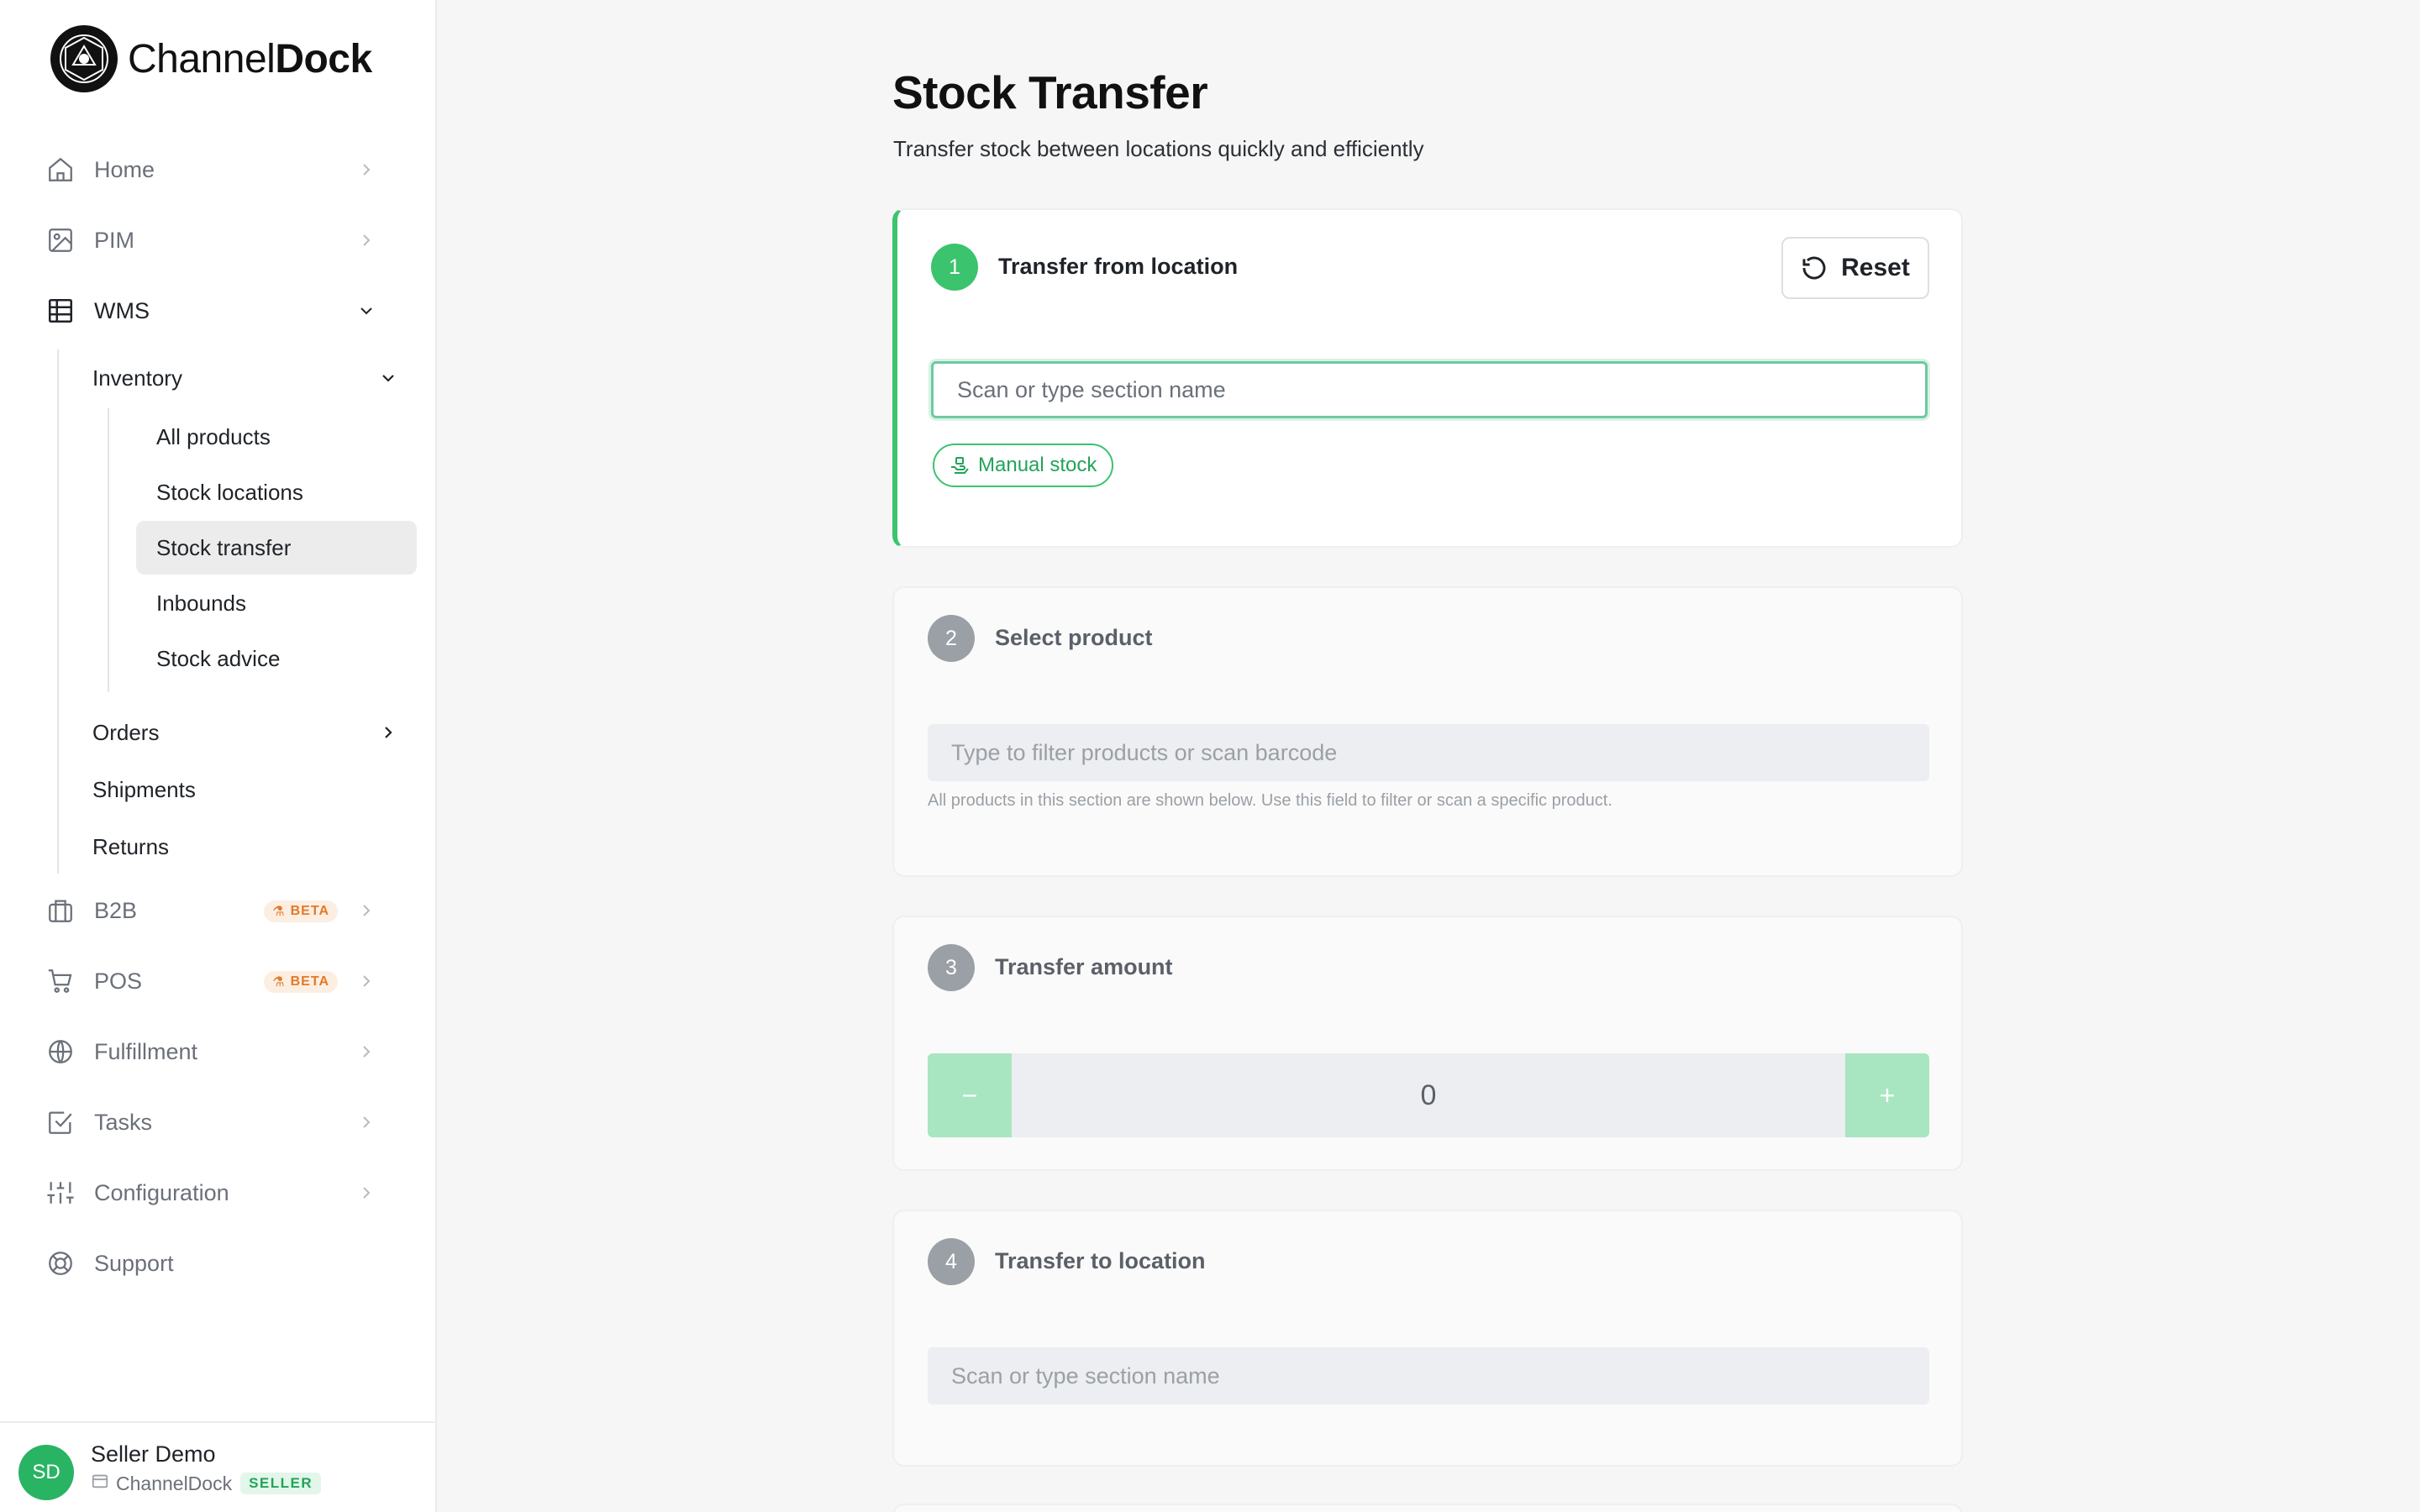 This screenshot has width=2420, height=1512. I want to click on sidebar-item-pim: PIM, so click(220, 240).